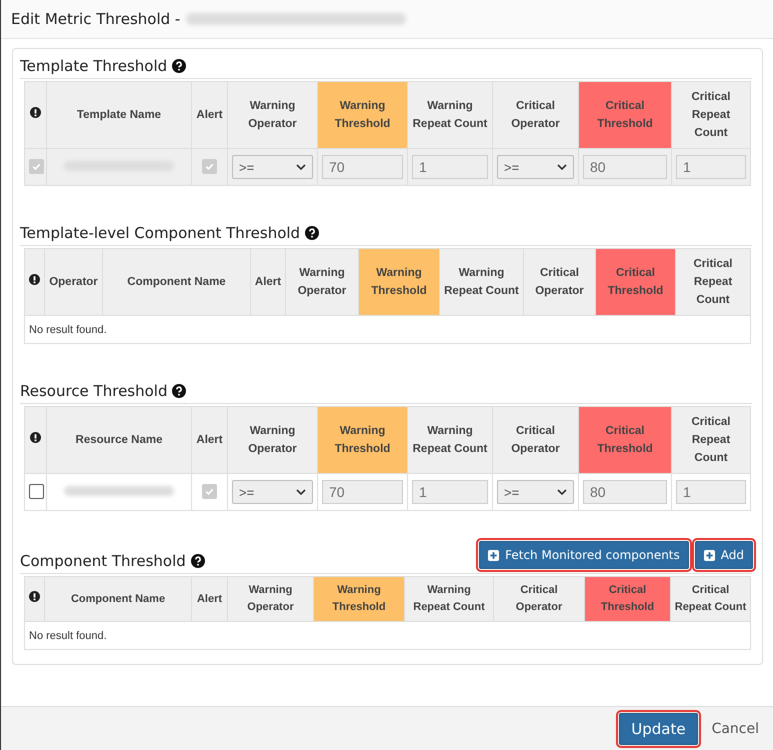 The image size is (773, 750). I want to click on column-header: Resource Name, so click(119, 440).